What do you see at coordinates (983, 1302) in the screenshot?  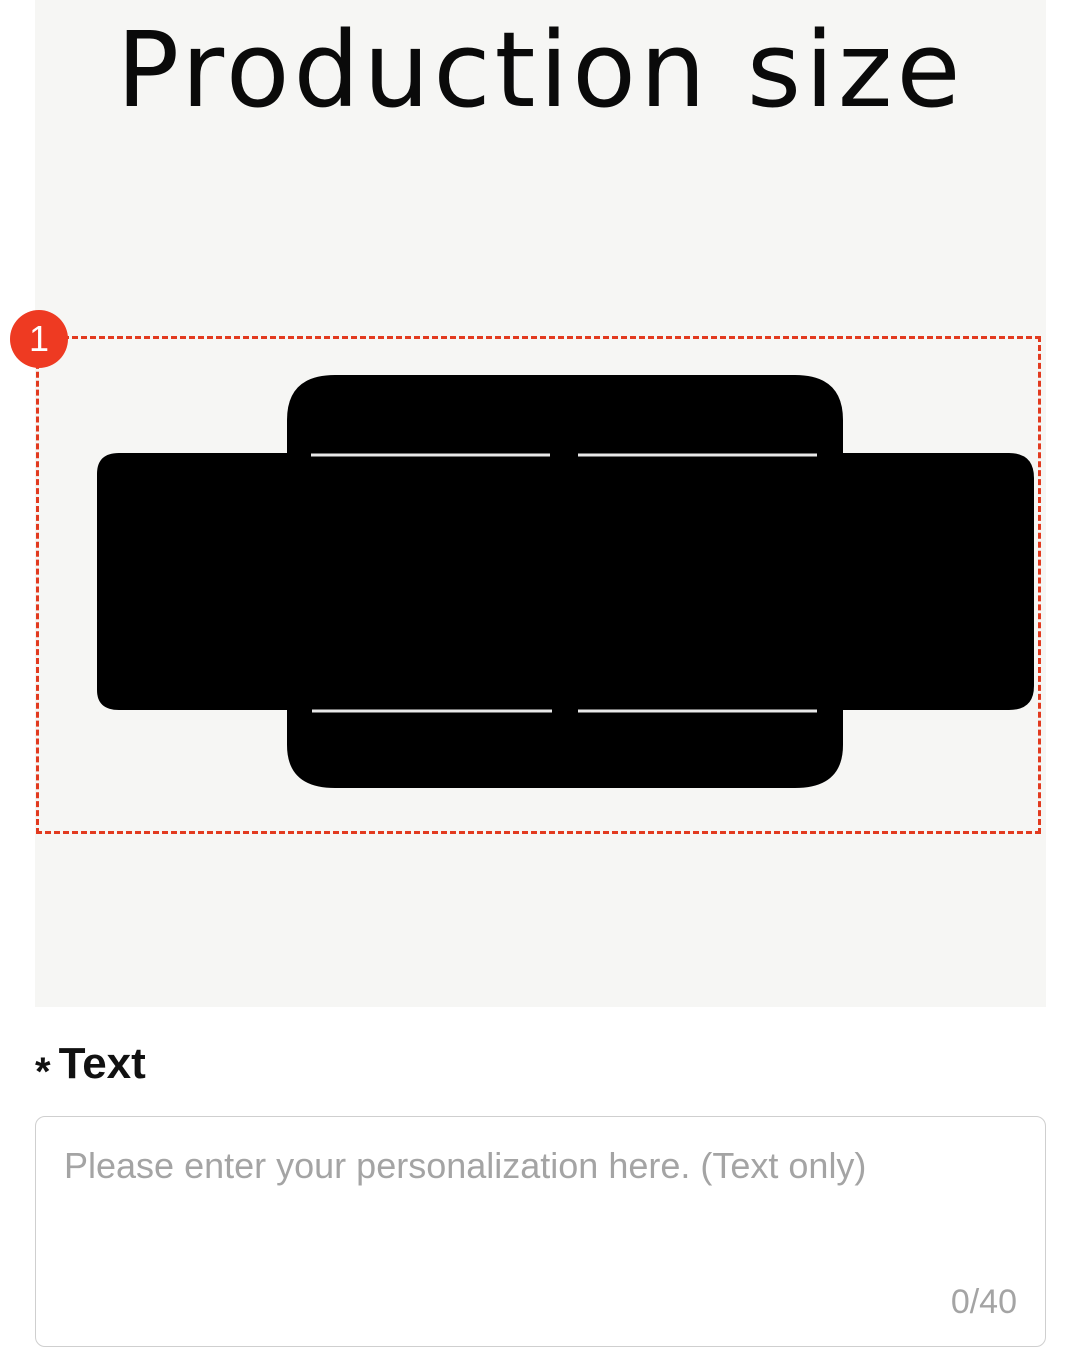 I see `character-counter: 0/40` at bounding box center [983, 1302].